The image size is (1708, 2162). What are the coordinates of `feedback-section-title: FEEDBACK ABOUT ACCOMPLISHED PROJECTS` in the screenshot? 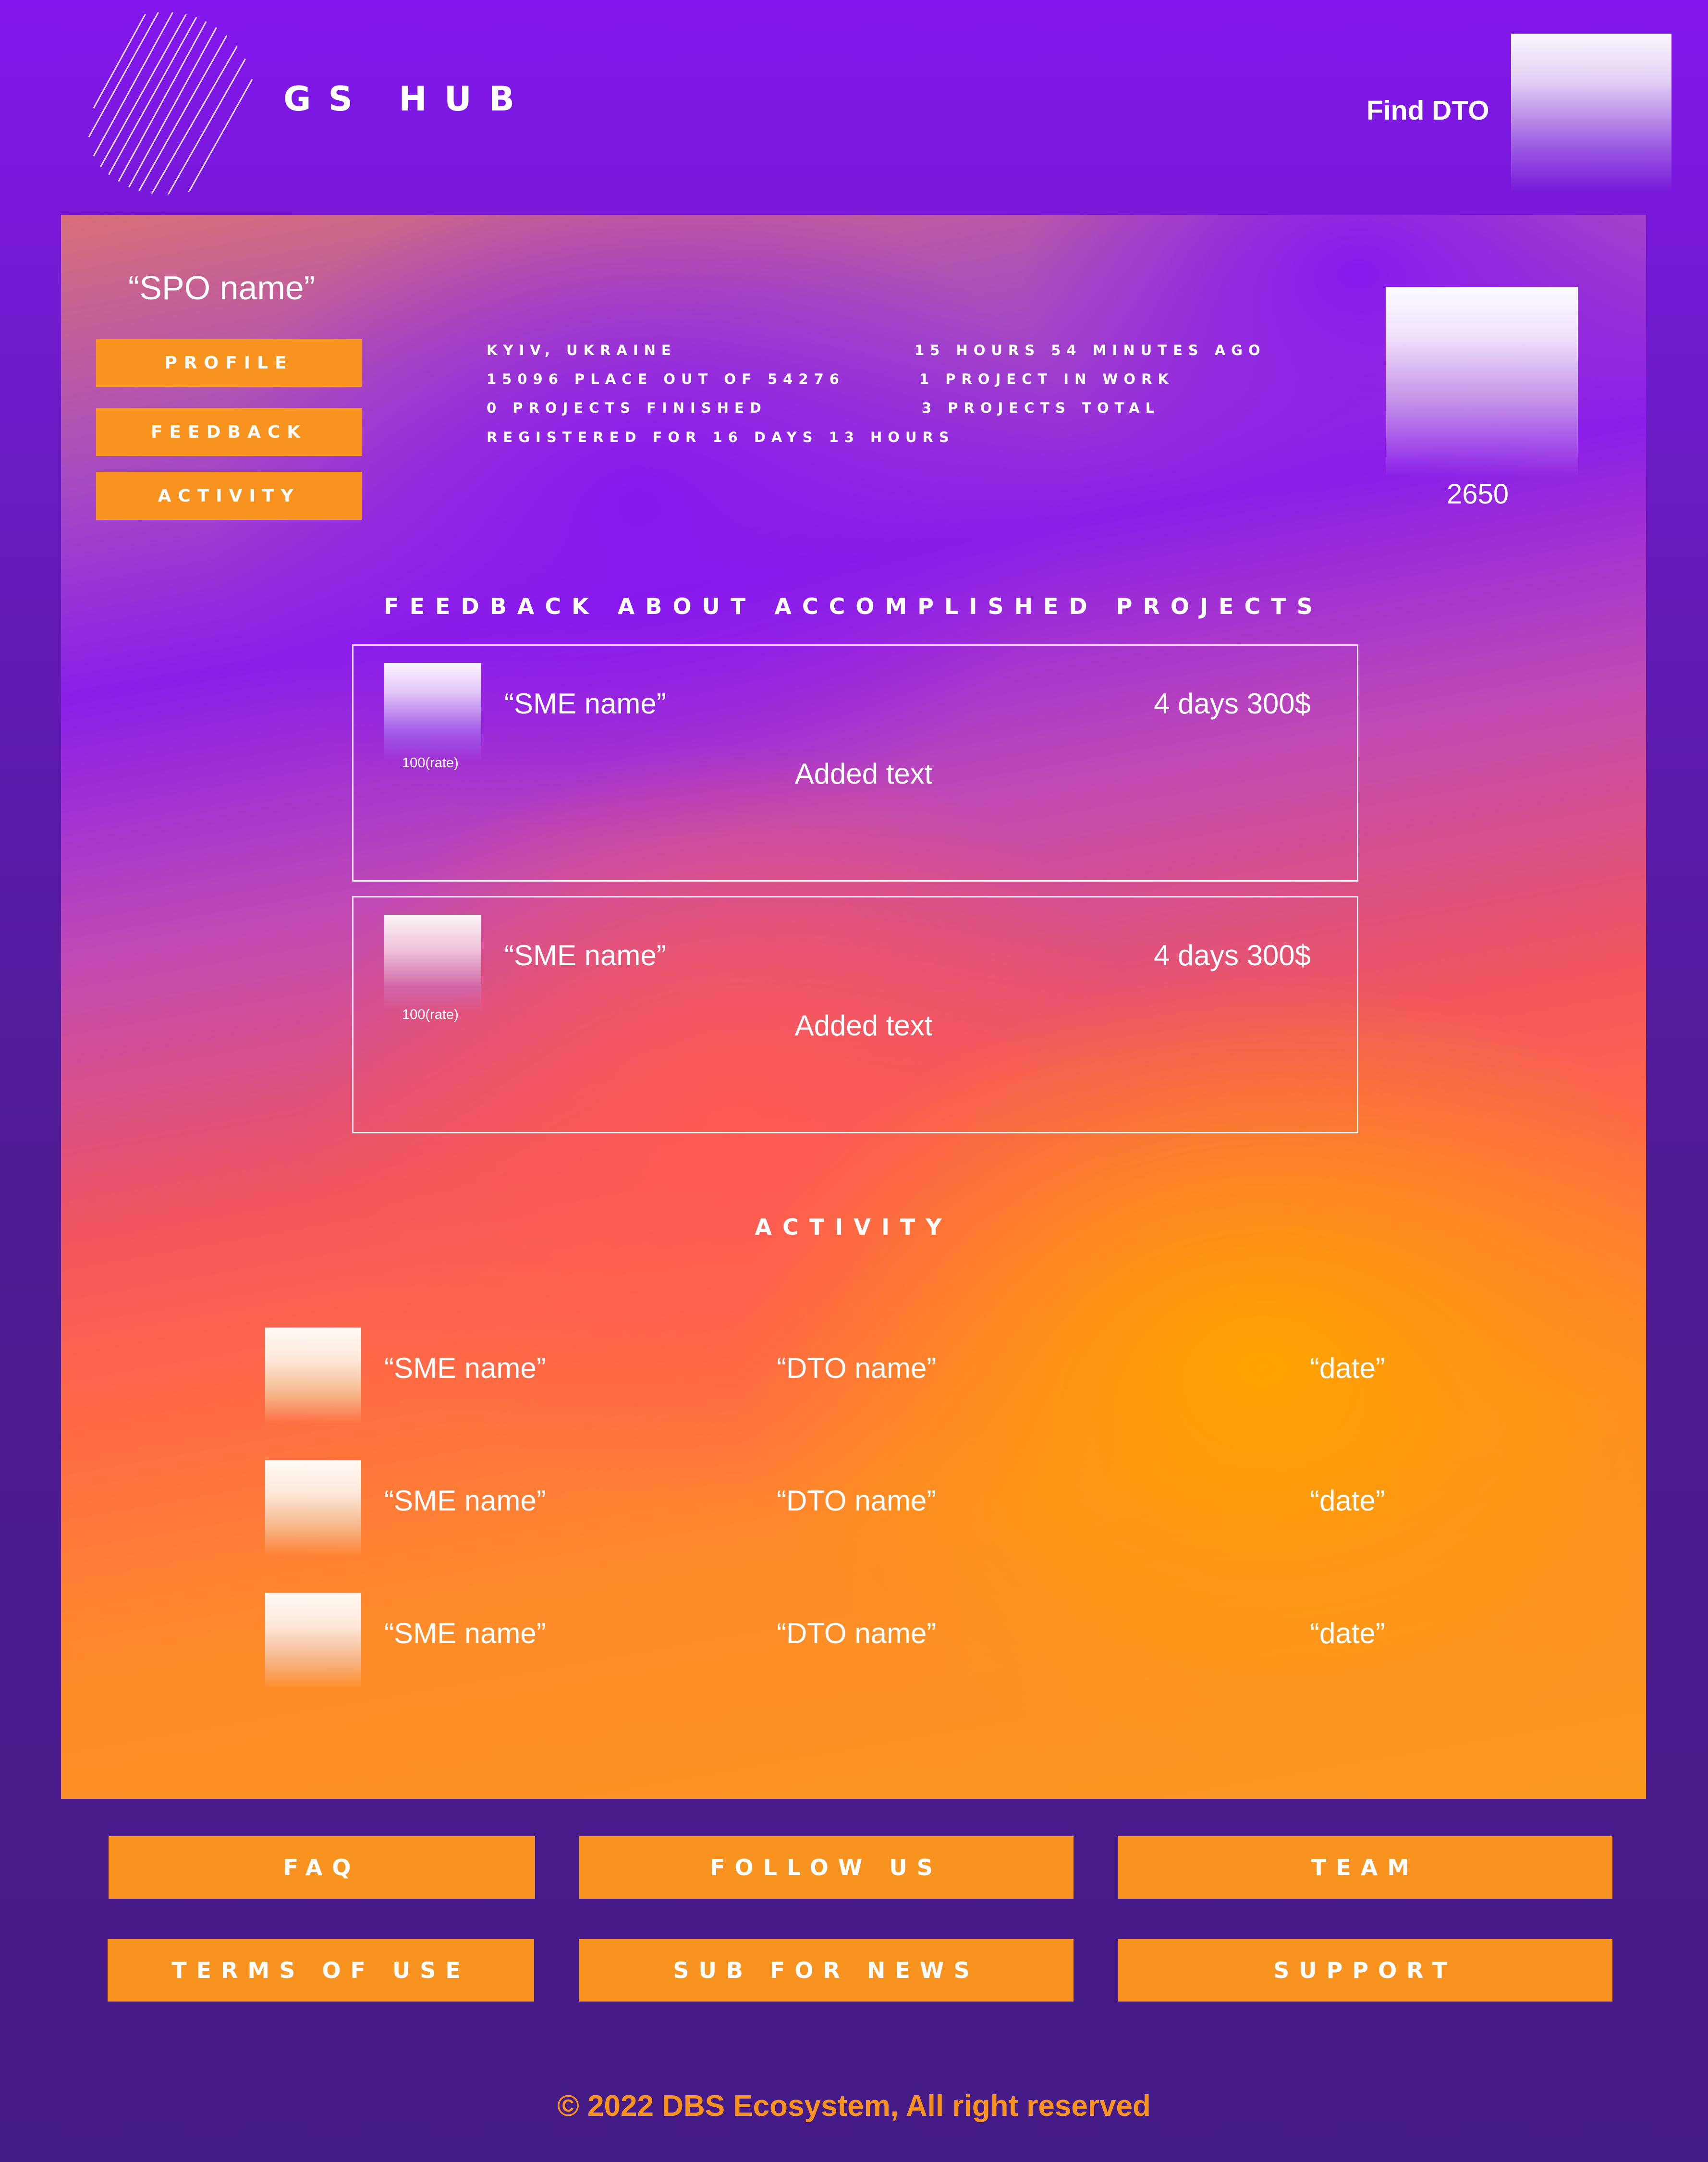 It's located at (853, 606).